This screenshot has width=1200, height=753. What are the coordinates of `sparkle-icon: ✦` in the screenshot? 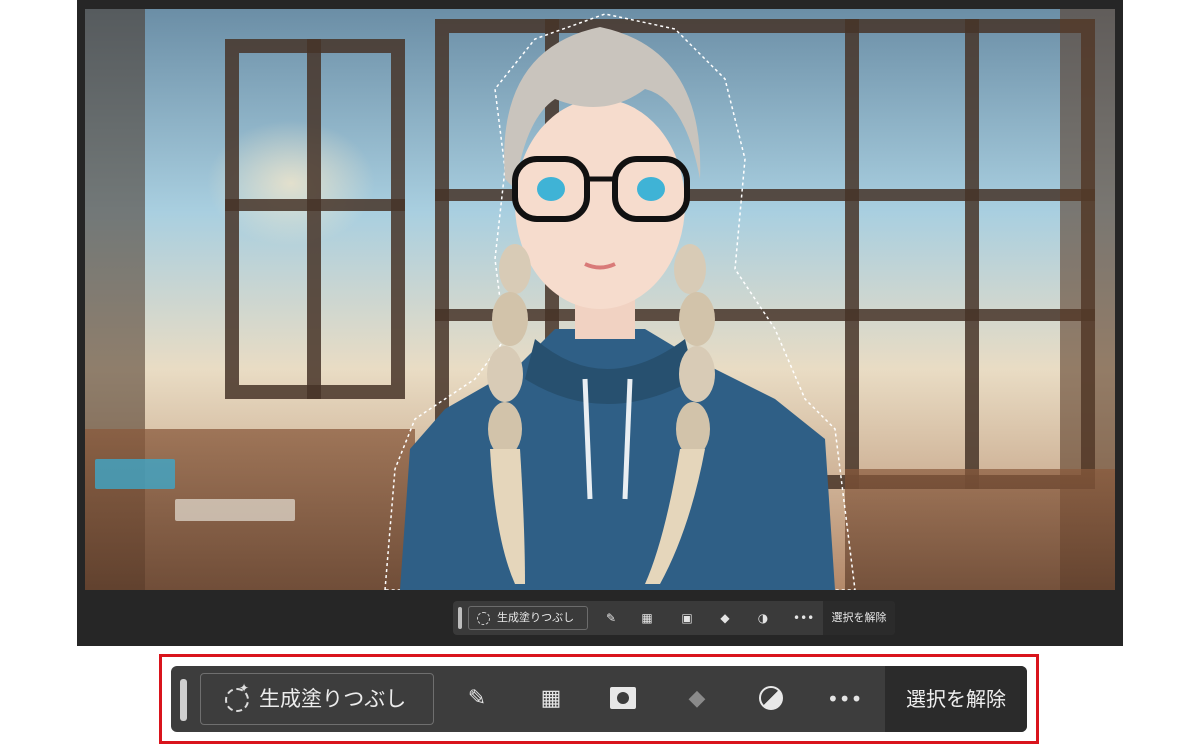 It's located at (244, 688).